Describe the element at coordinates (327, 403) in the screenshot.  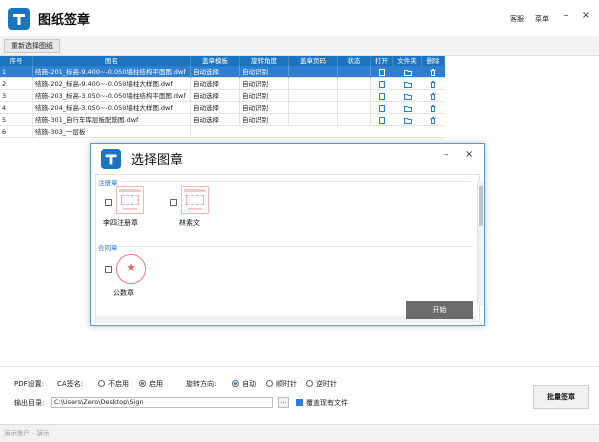
I see `overwrite-label: 覆盖现有文件` at that location.